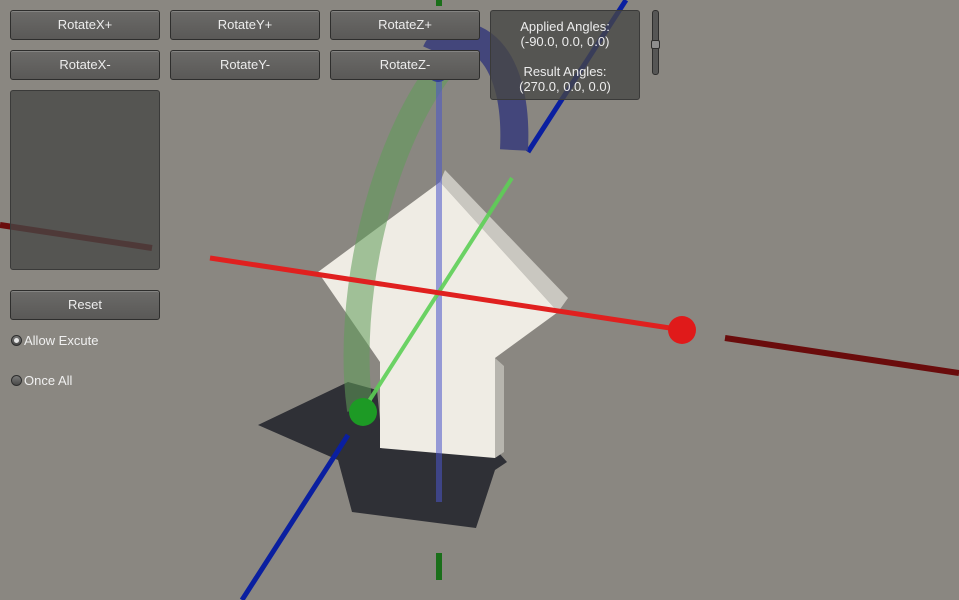 This screenshot has height=600, width=959. What do you see at coordinates (565, 26) in the screenshot?
I see `applied-angles-label: Applied Angles:` at bounding box center [565, 26].